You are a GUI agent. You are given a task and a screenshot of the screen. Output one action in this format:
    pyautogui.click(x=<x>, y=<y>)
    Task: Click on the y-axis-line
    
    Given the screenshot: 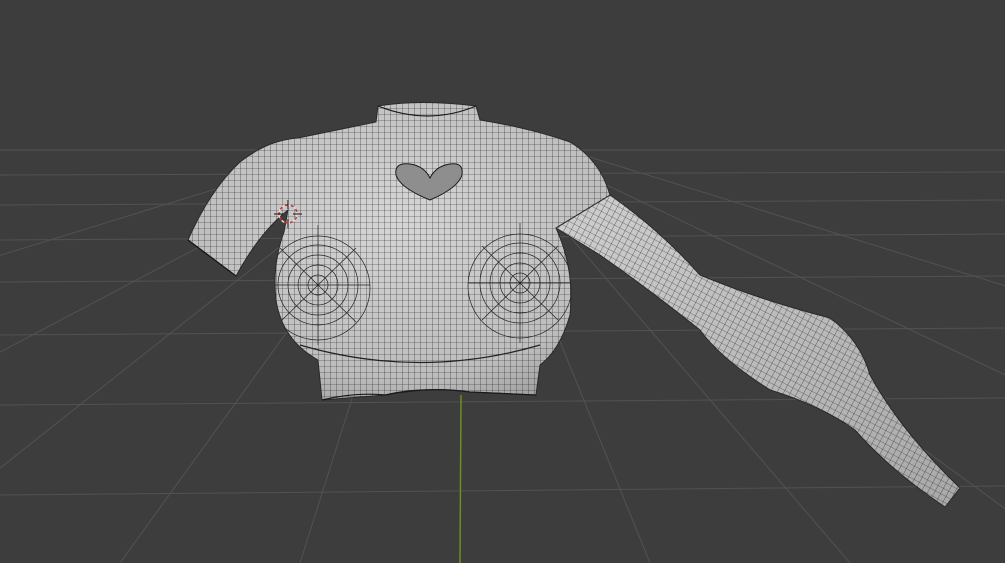 What is the action you would take?
    pyautogui.click(x=460, y=478)
    